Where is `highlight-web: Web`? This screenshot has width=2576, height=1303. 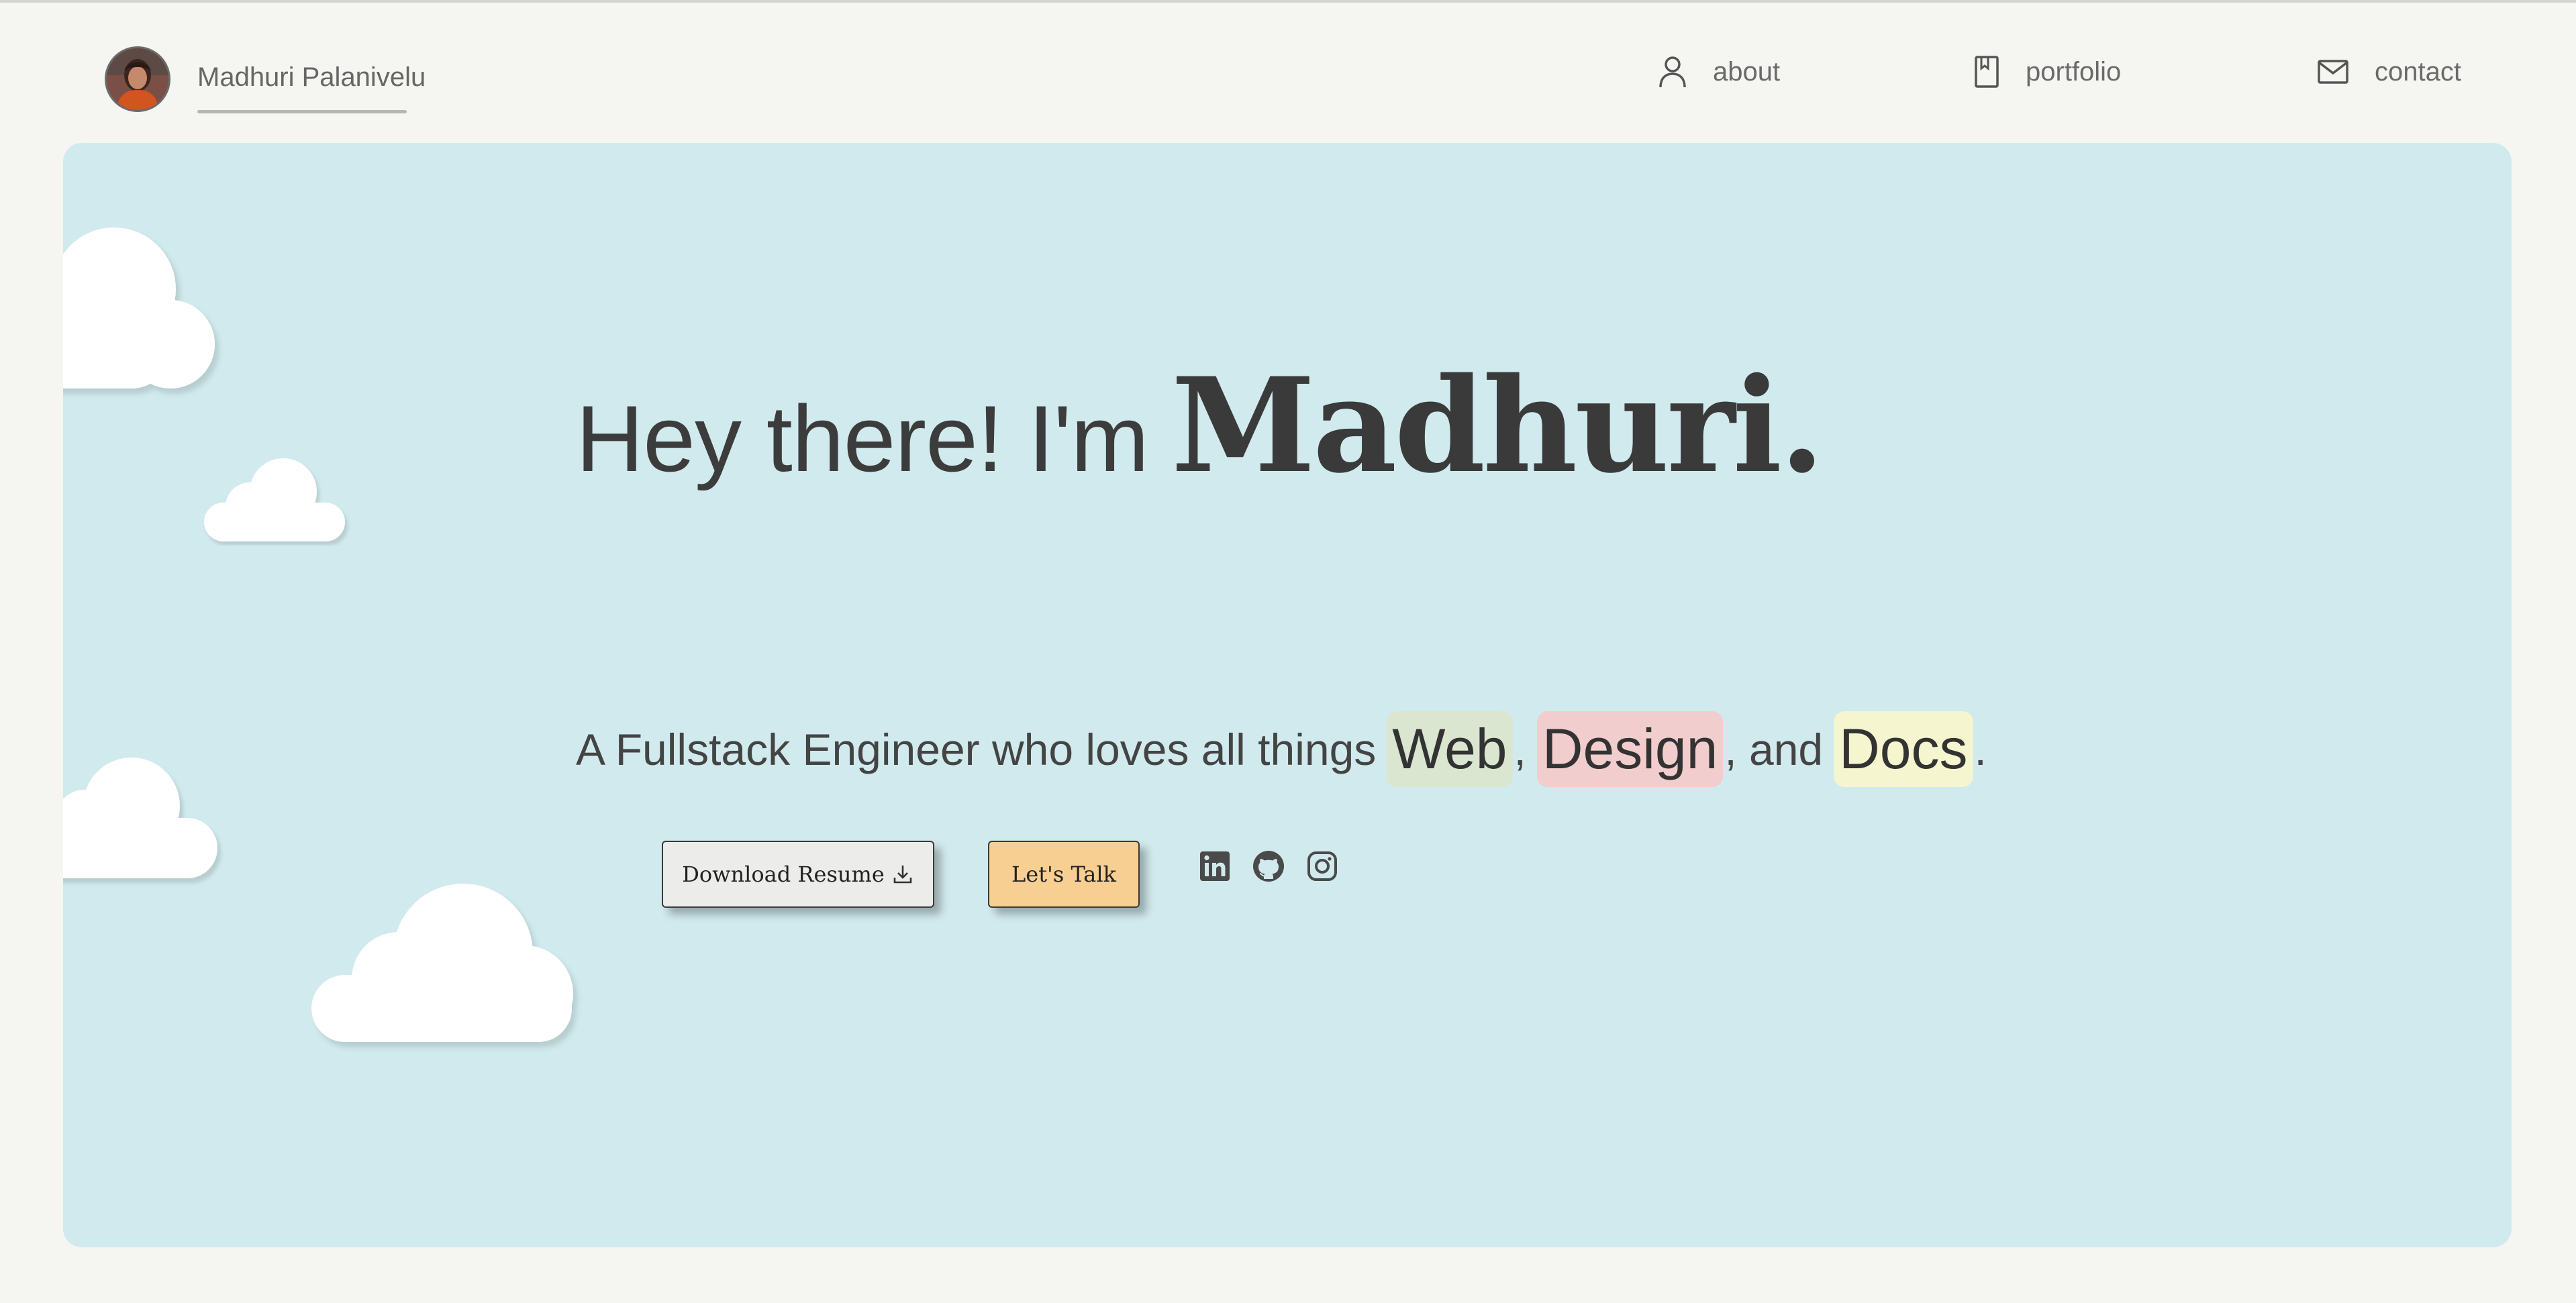
highlight-web: Web is located at coordinates (1450, 749).